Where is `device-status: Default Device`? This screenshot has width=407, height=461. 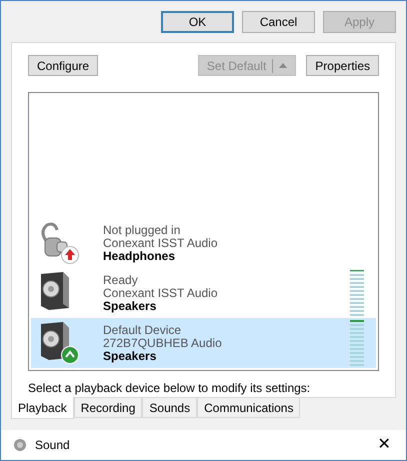 device-status: Default Device is located at coordinates (142, 330).